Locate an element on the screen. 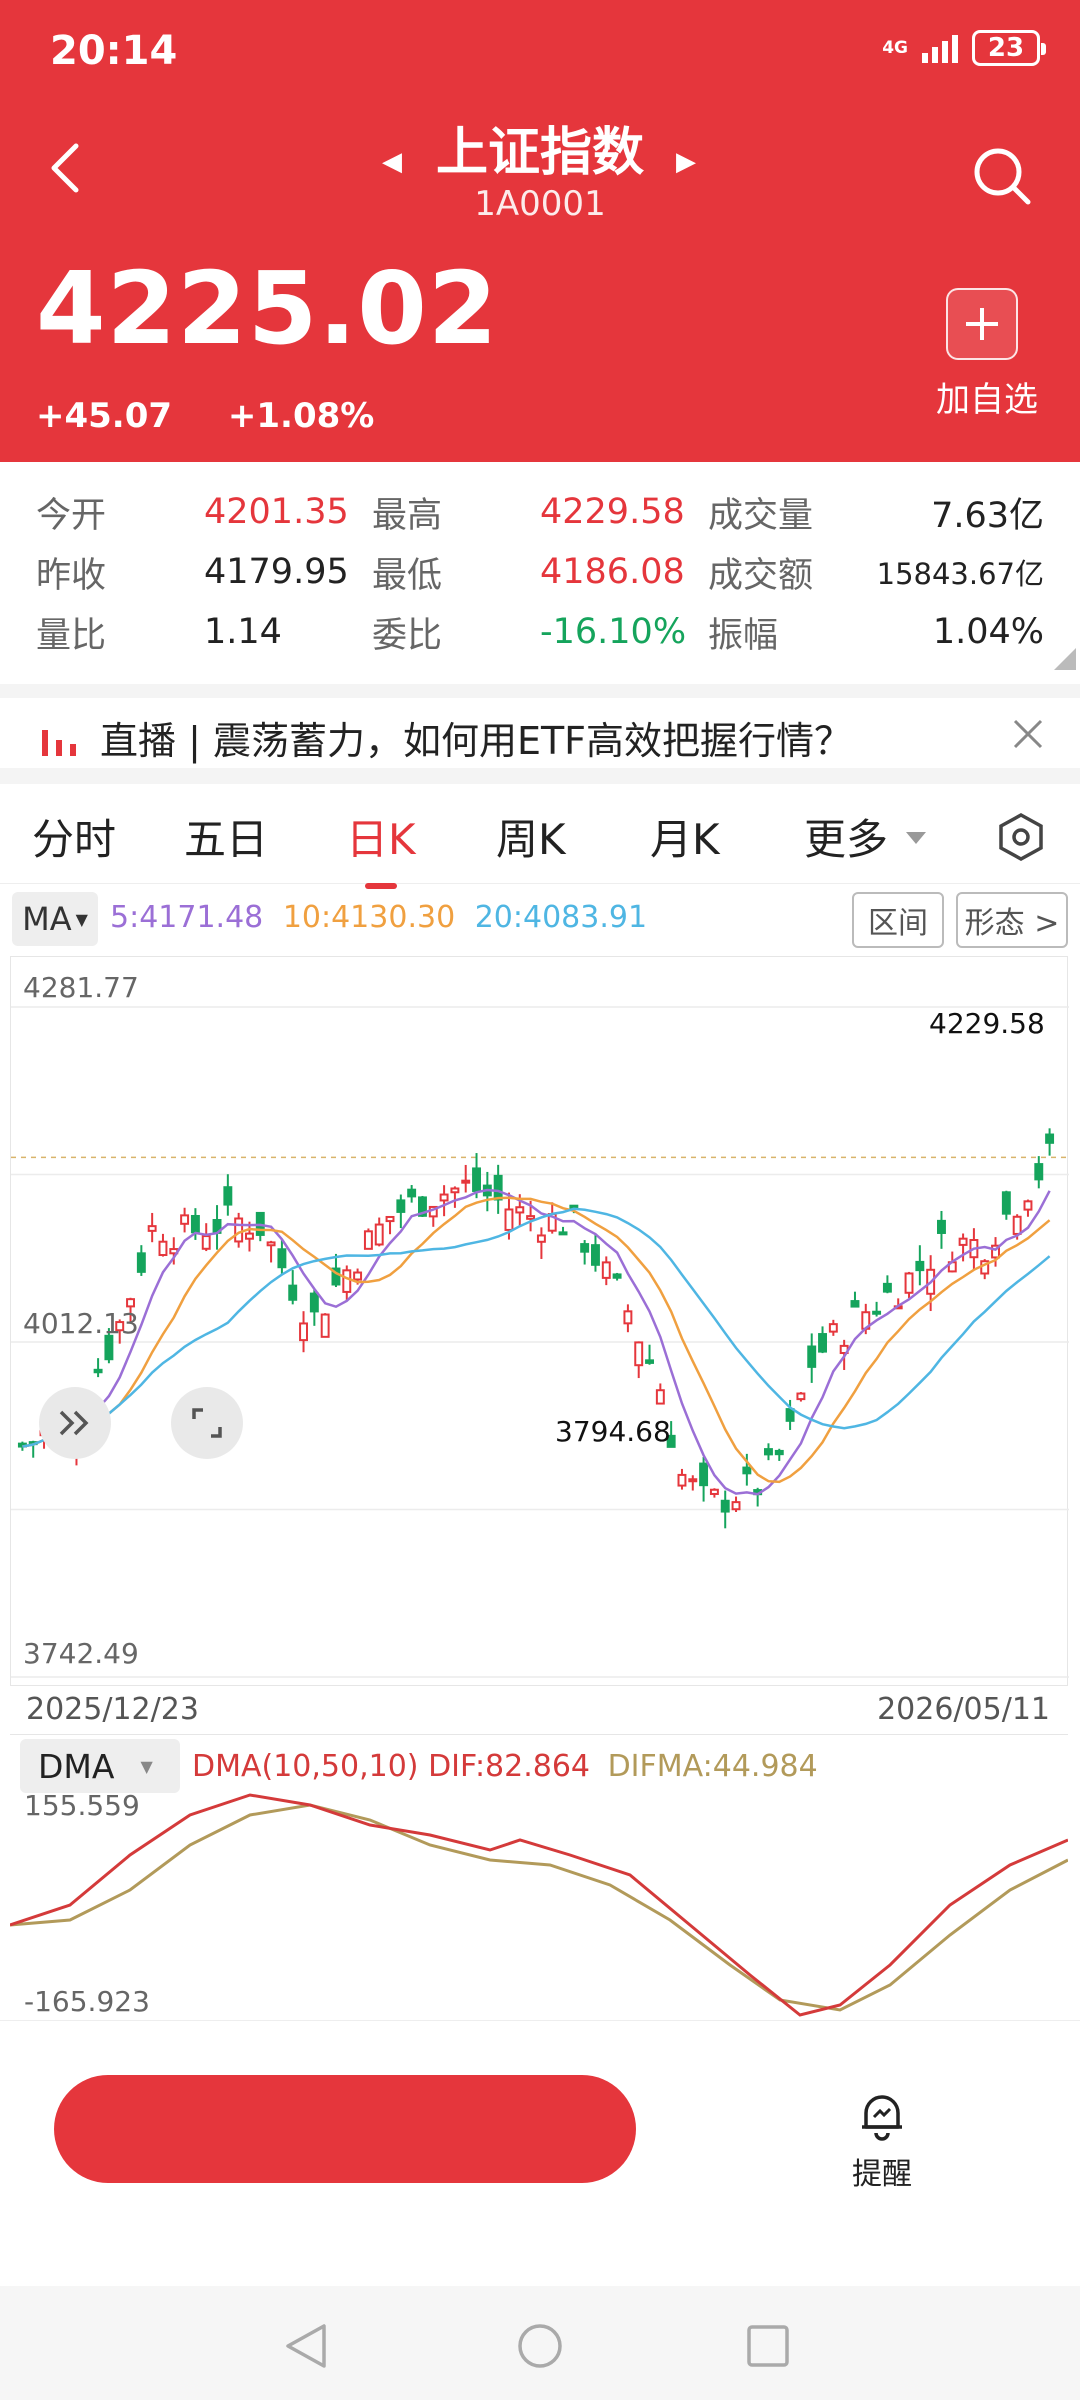 This screenshot has height=2400, width=1080. period-tabs: 分时 五日 日K 周K 月K 更多 is located at coordinates (540, 836).